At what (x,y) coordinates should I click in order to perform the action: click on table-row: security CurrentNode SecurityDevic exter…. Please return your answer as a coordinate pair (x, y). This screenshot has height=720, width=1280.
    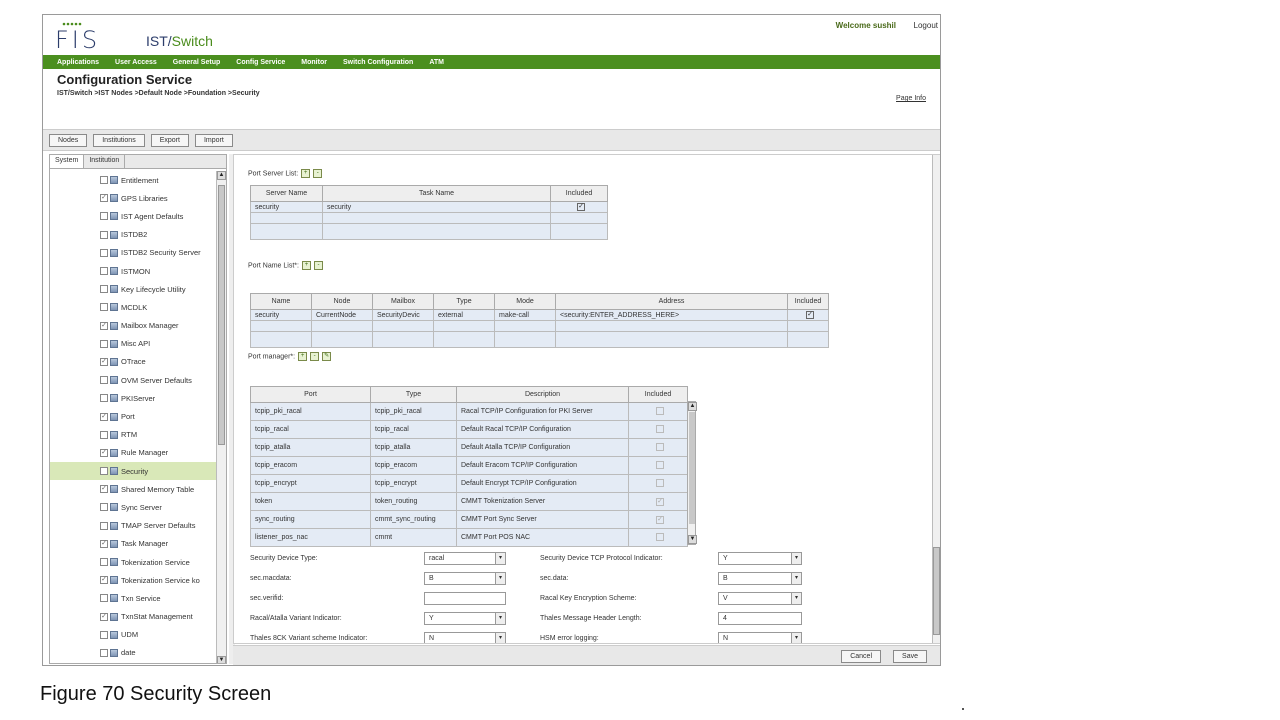
    Looking at the image, I should click on (539, 315).